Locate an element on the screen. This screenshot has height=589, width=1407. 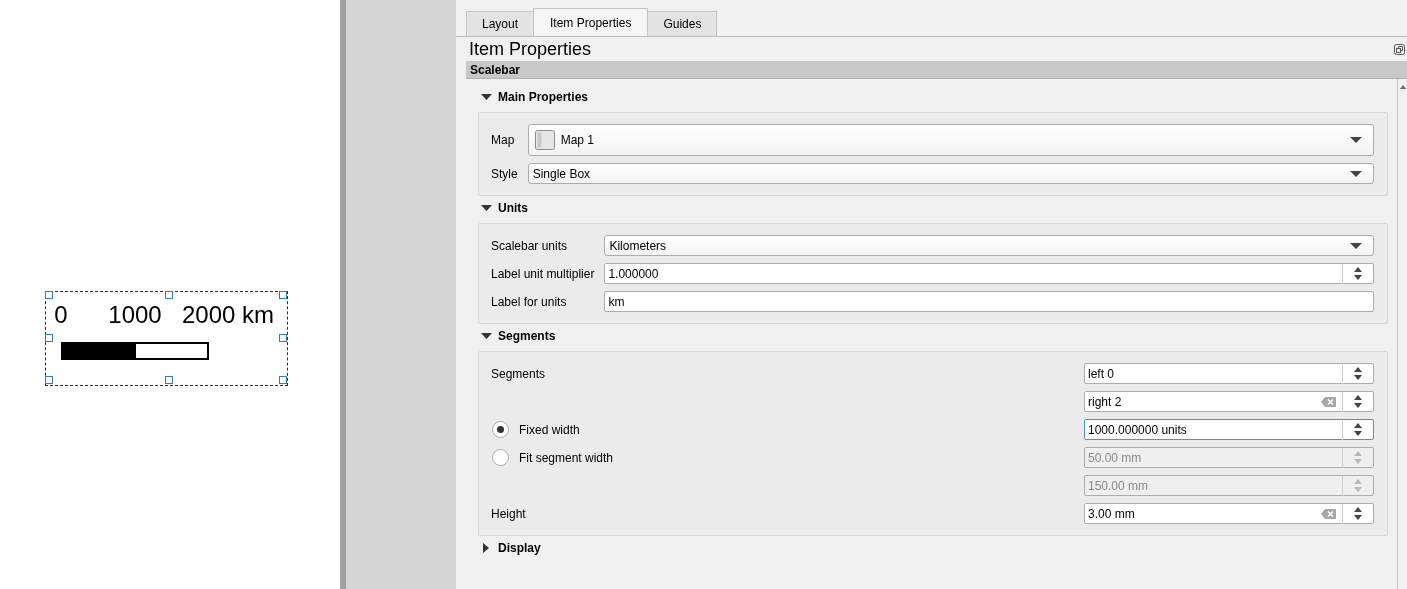
radio-button is located at coordinates (500, 429).